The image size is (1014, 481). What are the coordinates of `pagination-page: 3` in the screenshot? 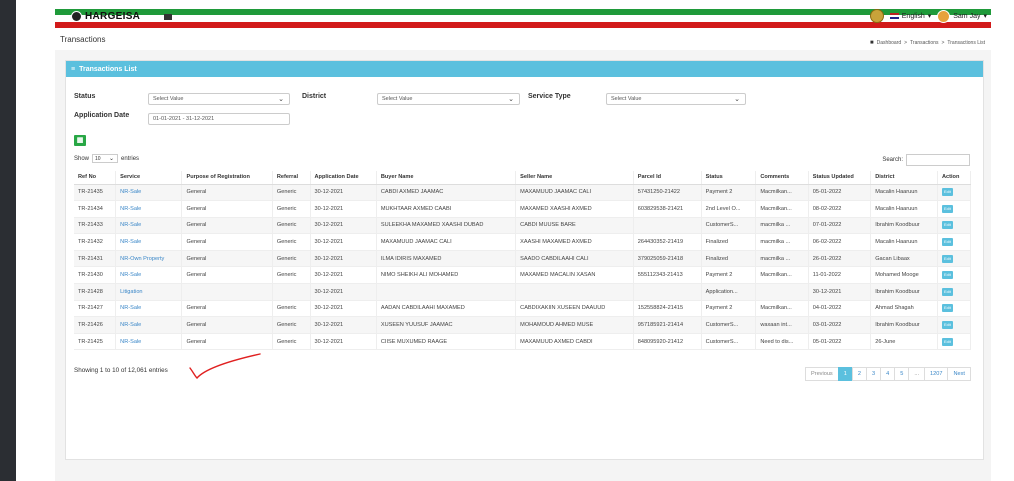 It's located at (873, 374).